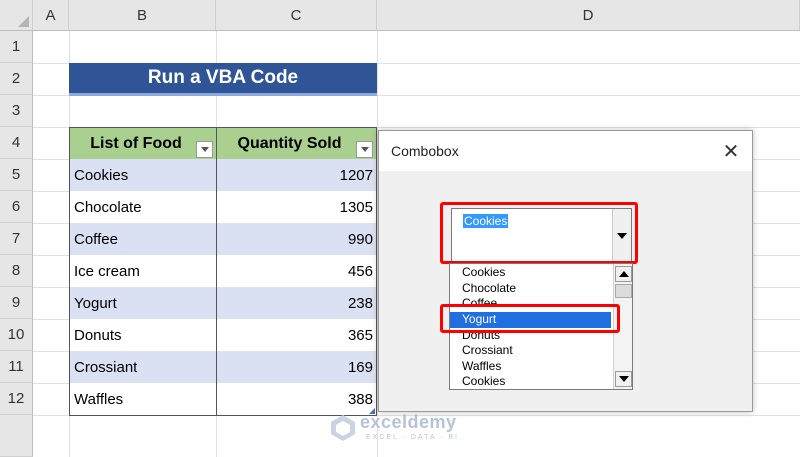 Image resolution: width=800 pixels, height=457 pixels. What do you see at coordinates (51, 15) in the screenshot?
I see `column-header-a: A` at bounding box center [51, 15].